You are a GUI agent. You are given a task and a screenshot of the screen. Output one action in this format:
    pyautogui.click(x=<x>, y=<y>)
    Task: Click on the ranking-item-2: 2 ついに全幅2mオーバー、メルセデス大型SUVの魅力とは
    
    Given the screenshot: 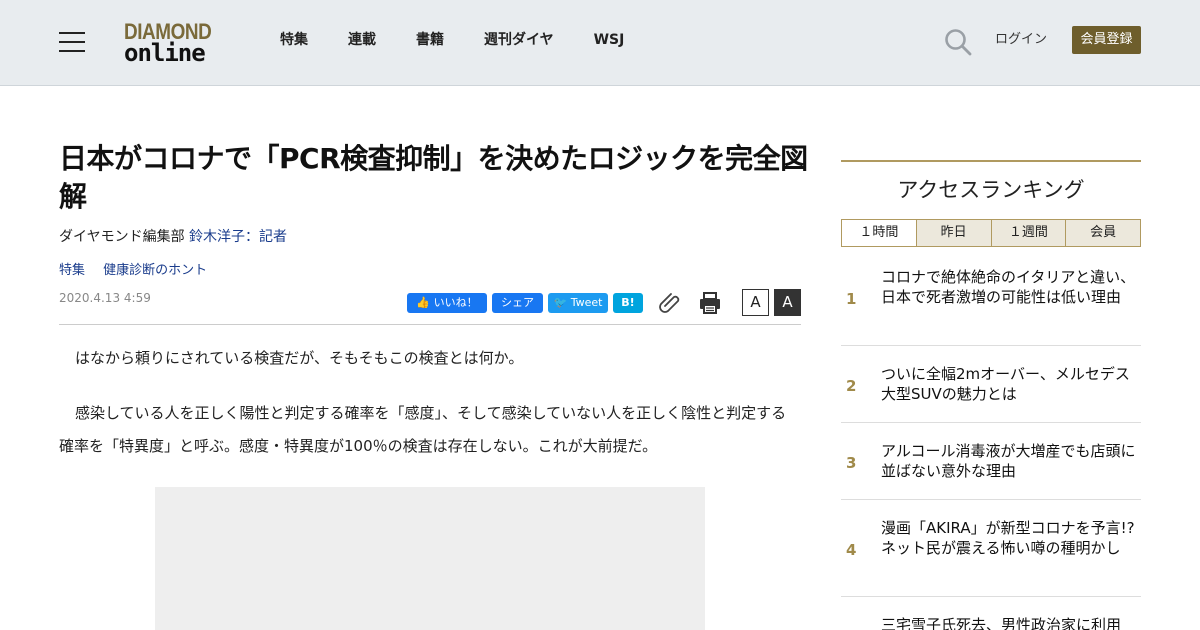 What is the action you would take?
    pyautogui.click(x=991, y=384)
    